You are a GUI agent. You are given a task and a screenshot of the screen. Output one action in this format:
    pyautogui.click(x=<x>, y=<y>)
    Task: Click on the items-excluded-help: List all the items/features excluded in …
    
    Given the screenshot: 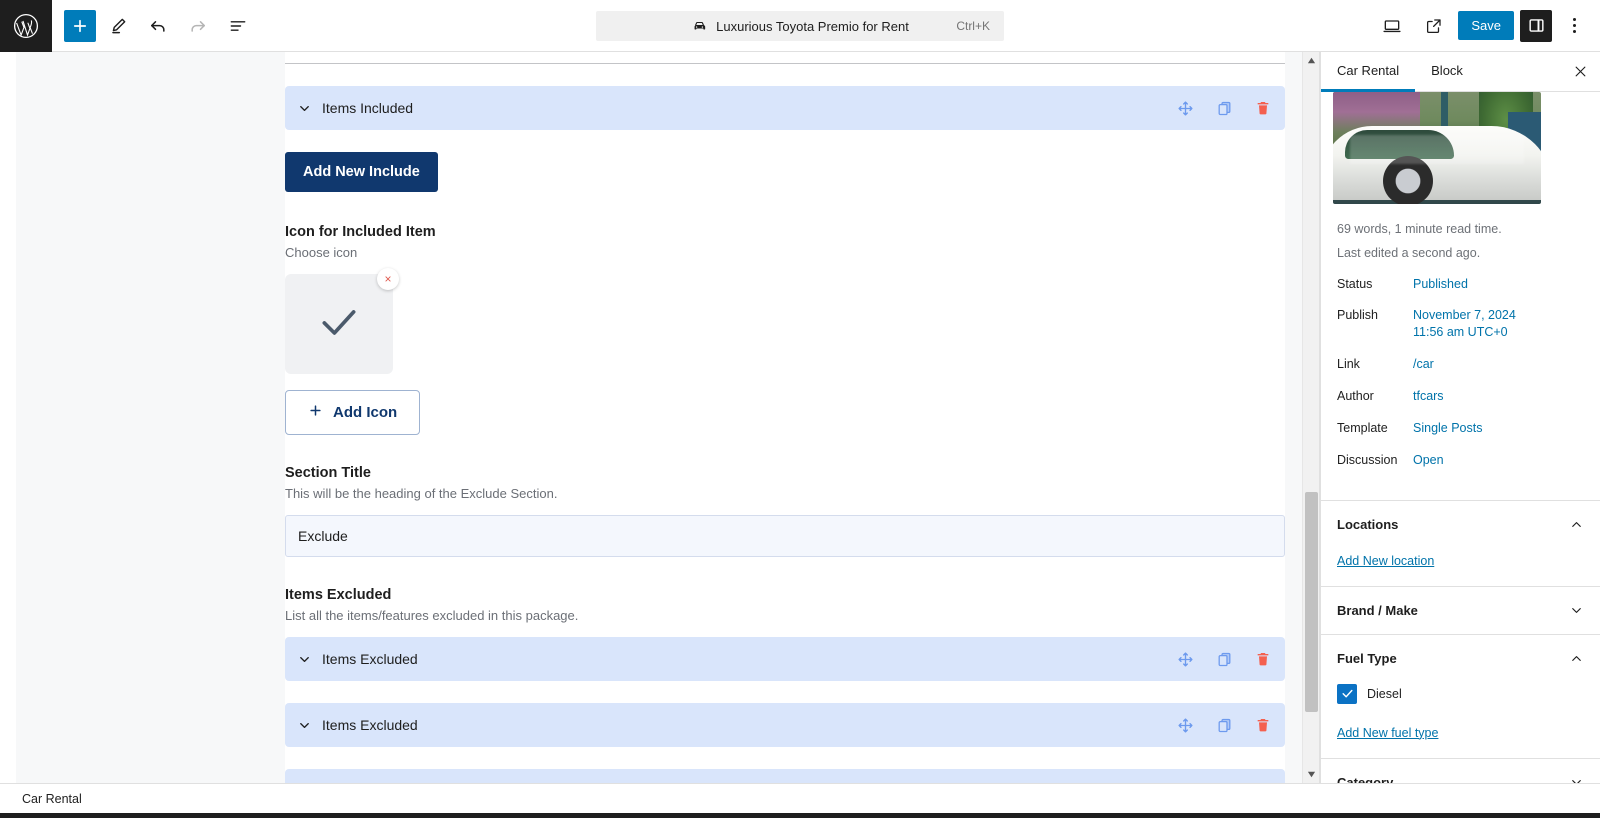 What is the action you would take?
    pyautogui.click(x=432, y=615)
    